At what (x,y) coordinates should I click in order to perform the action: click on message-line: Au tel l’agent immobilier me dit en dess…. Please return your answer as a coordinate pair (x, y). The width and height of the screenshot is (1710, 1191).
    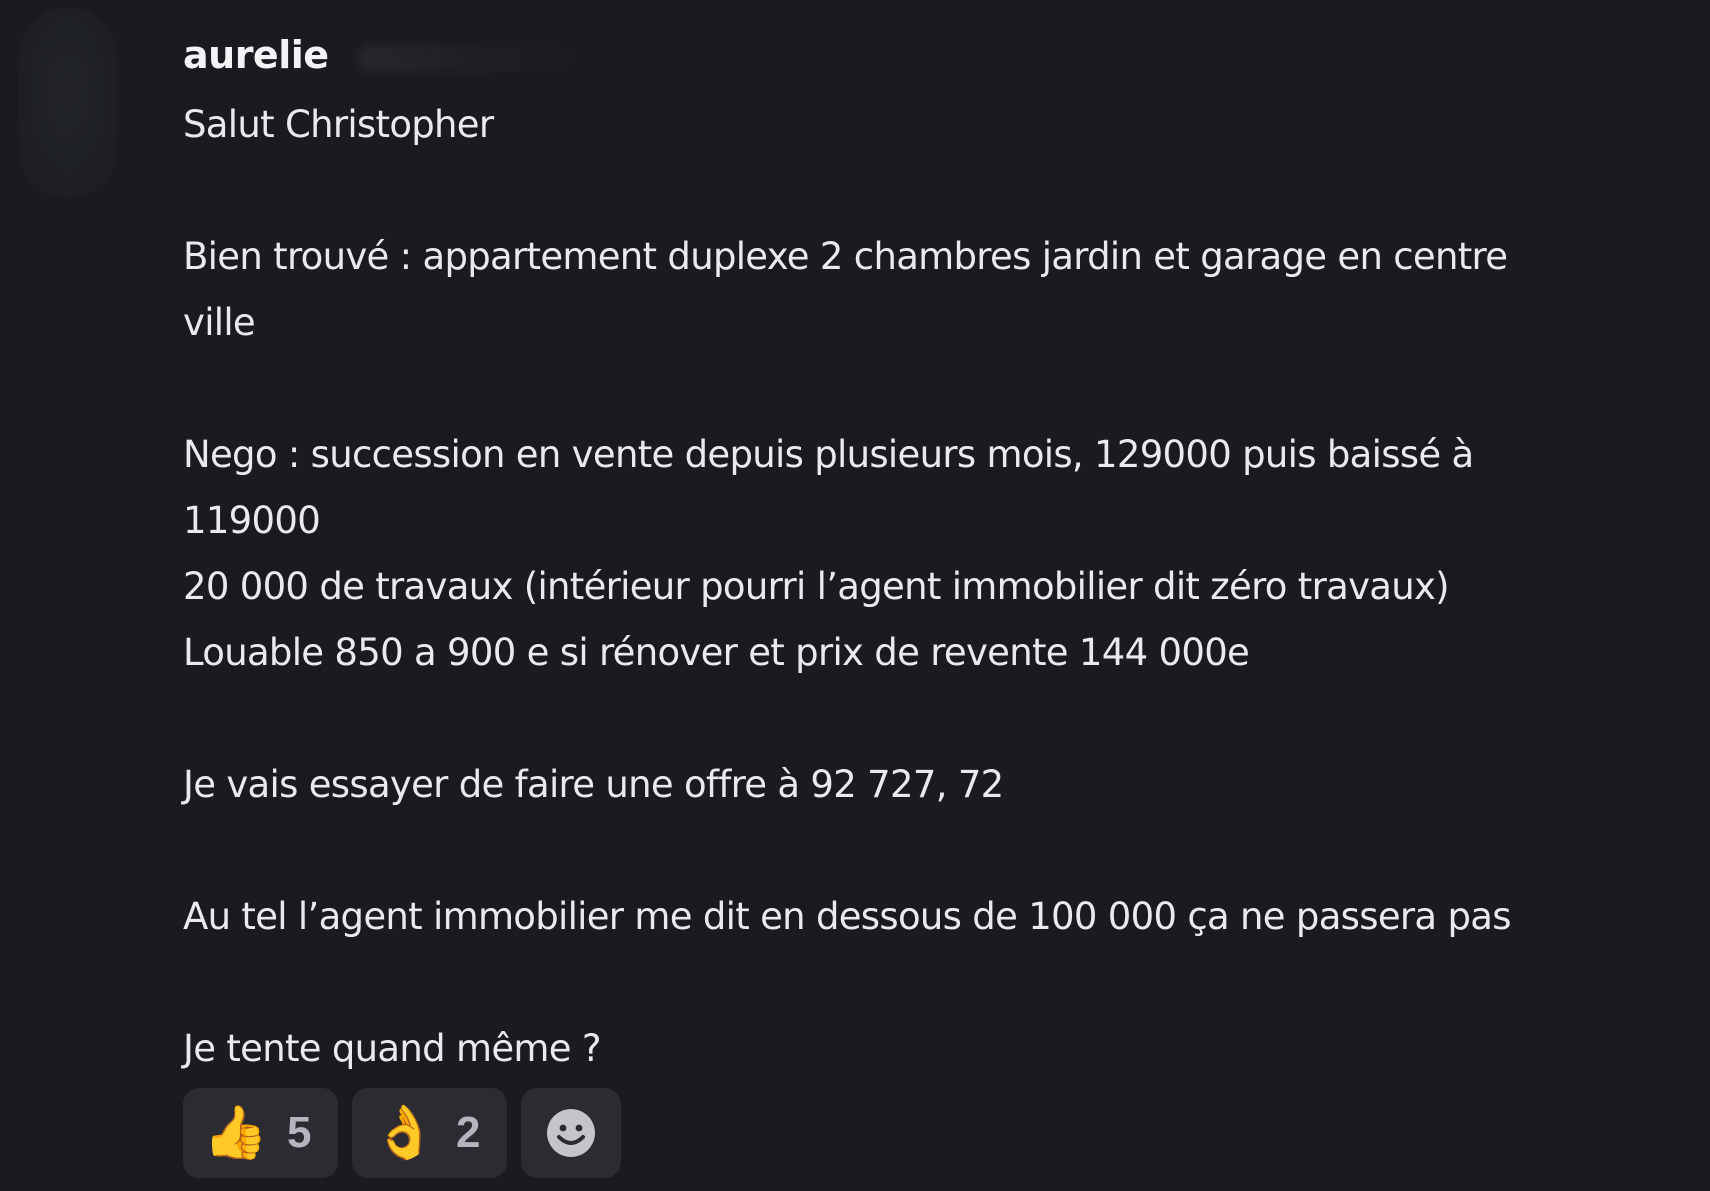
    Looking at the image, I should click on (847, 916).